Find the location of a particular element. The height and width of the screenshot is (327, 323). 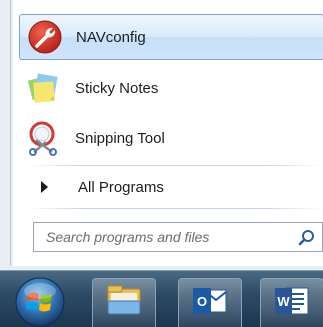

taskbar-button-outlook: O is located at coordinates (210, 302).